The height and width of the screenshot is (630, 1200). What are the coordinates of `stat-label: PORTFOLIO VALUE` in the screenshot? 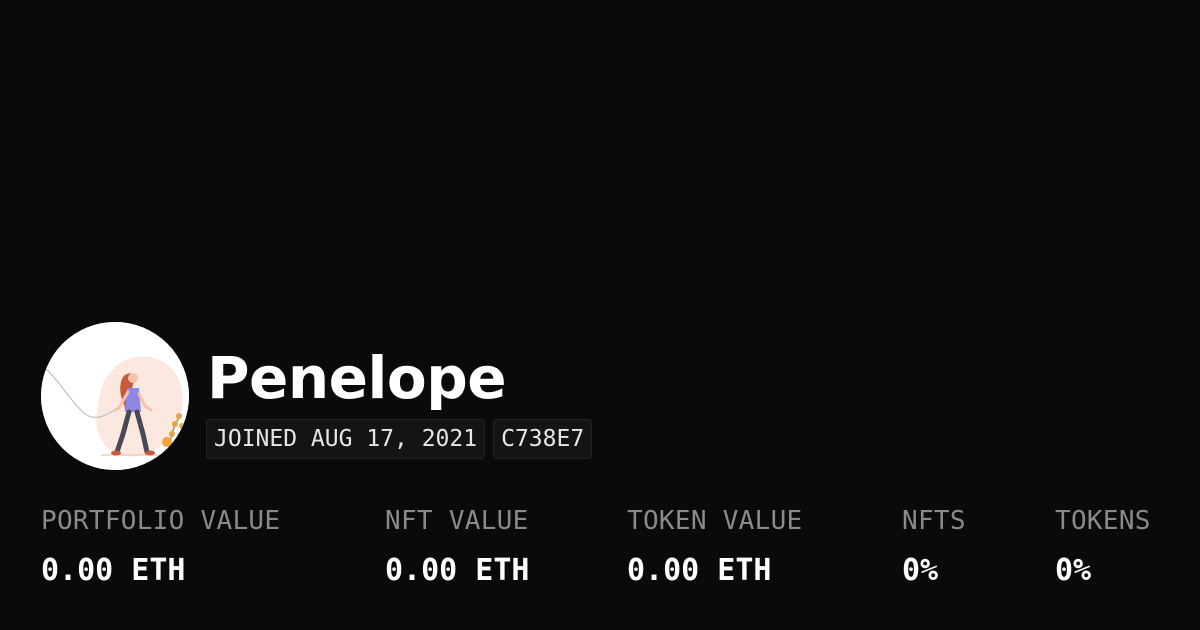 It's located at (161, 521).